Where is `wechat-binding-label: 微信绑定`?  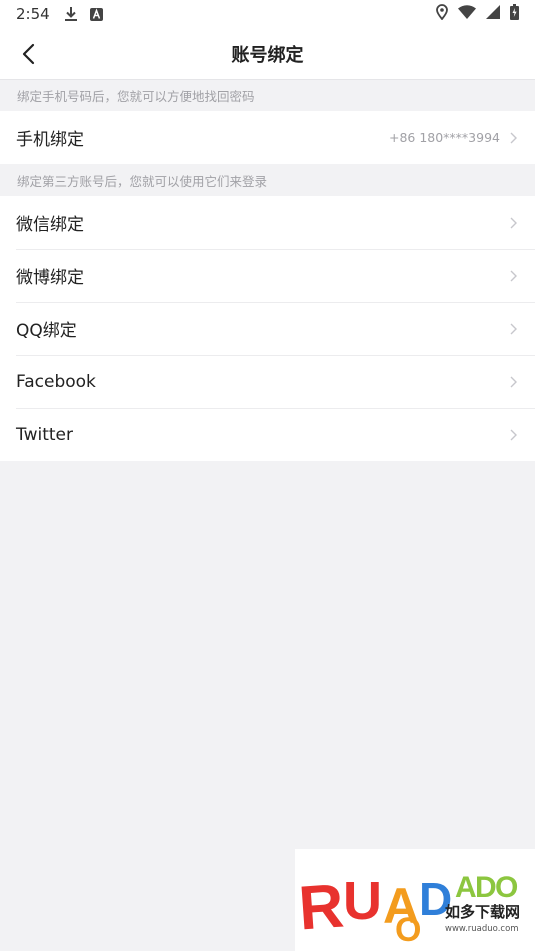 wechat-binding-label: 微信绑定 is located at coordinates (50, 225).